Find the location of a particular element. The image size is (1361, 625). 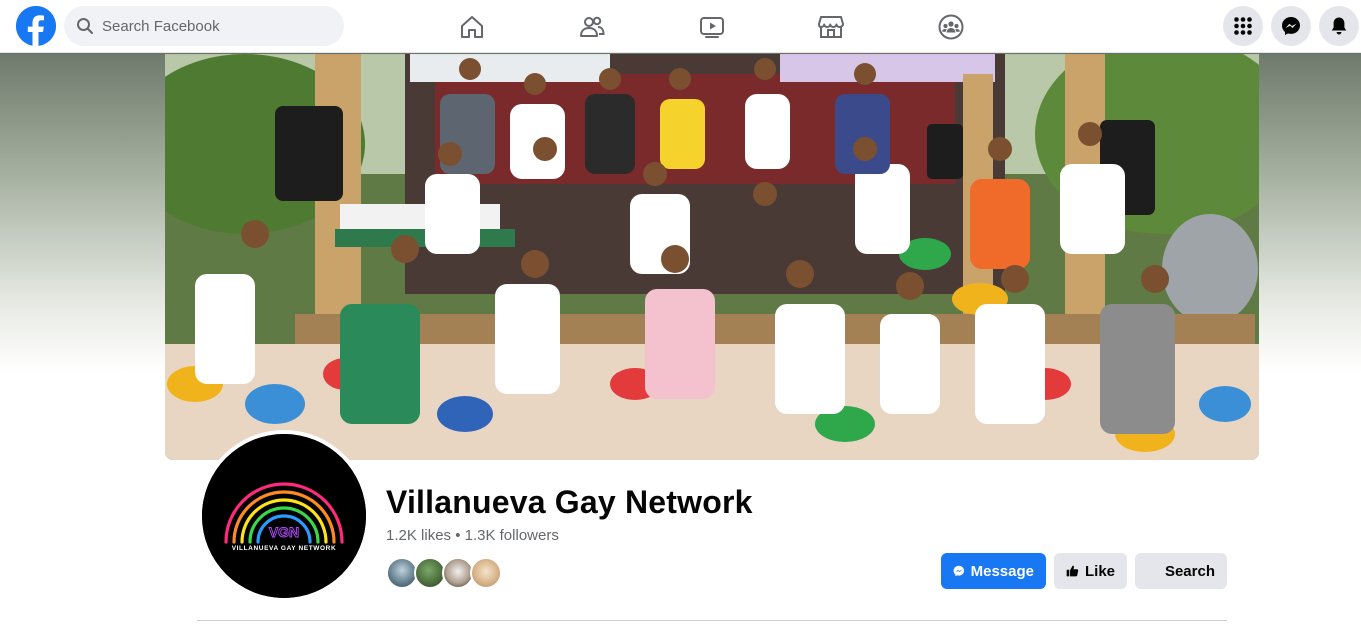

section-divider is located at coordinates (712, 620).